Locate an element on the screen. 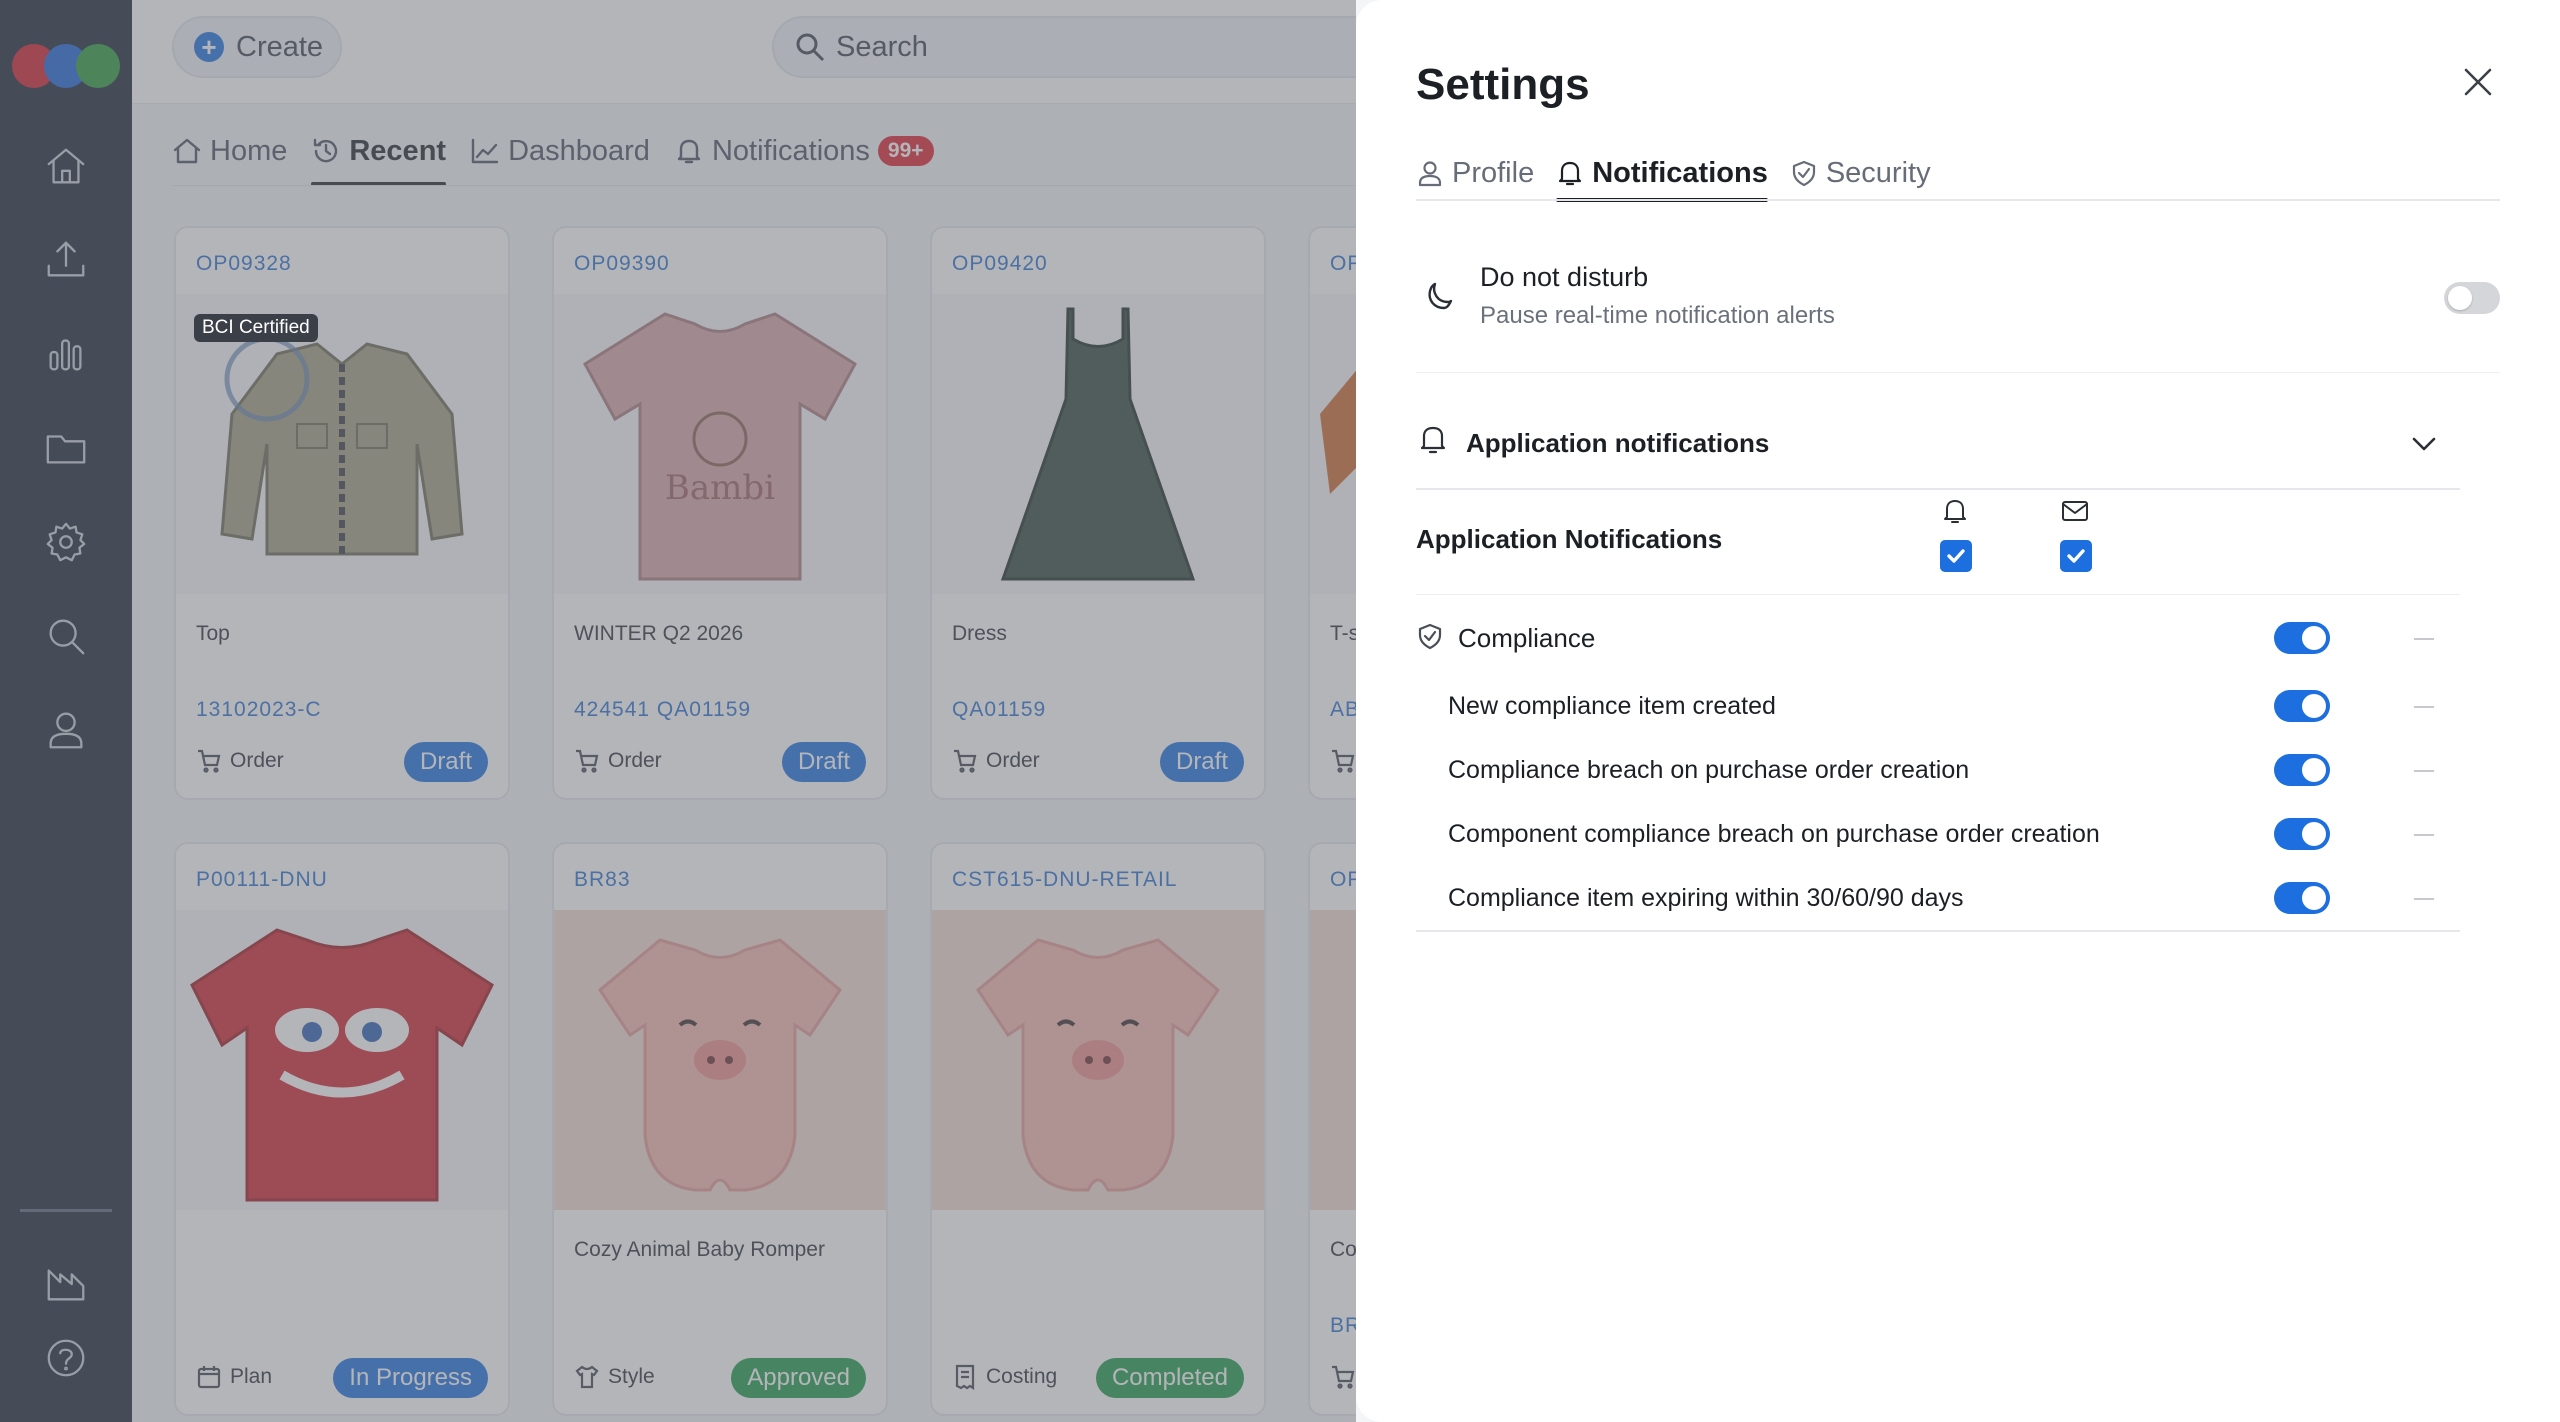 The height and width of the screenshot is (1422, 2560). card-cst615-dnu-retail: CST615-DNU-RETAIL Costing Completed is located at coordinates (1098, 1129).